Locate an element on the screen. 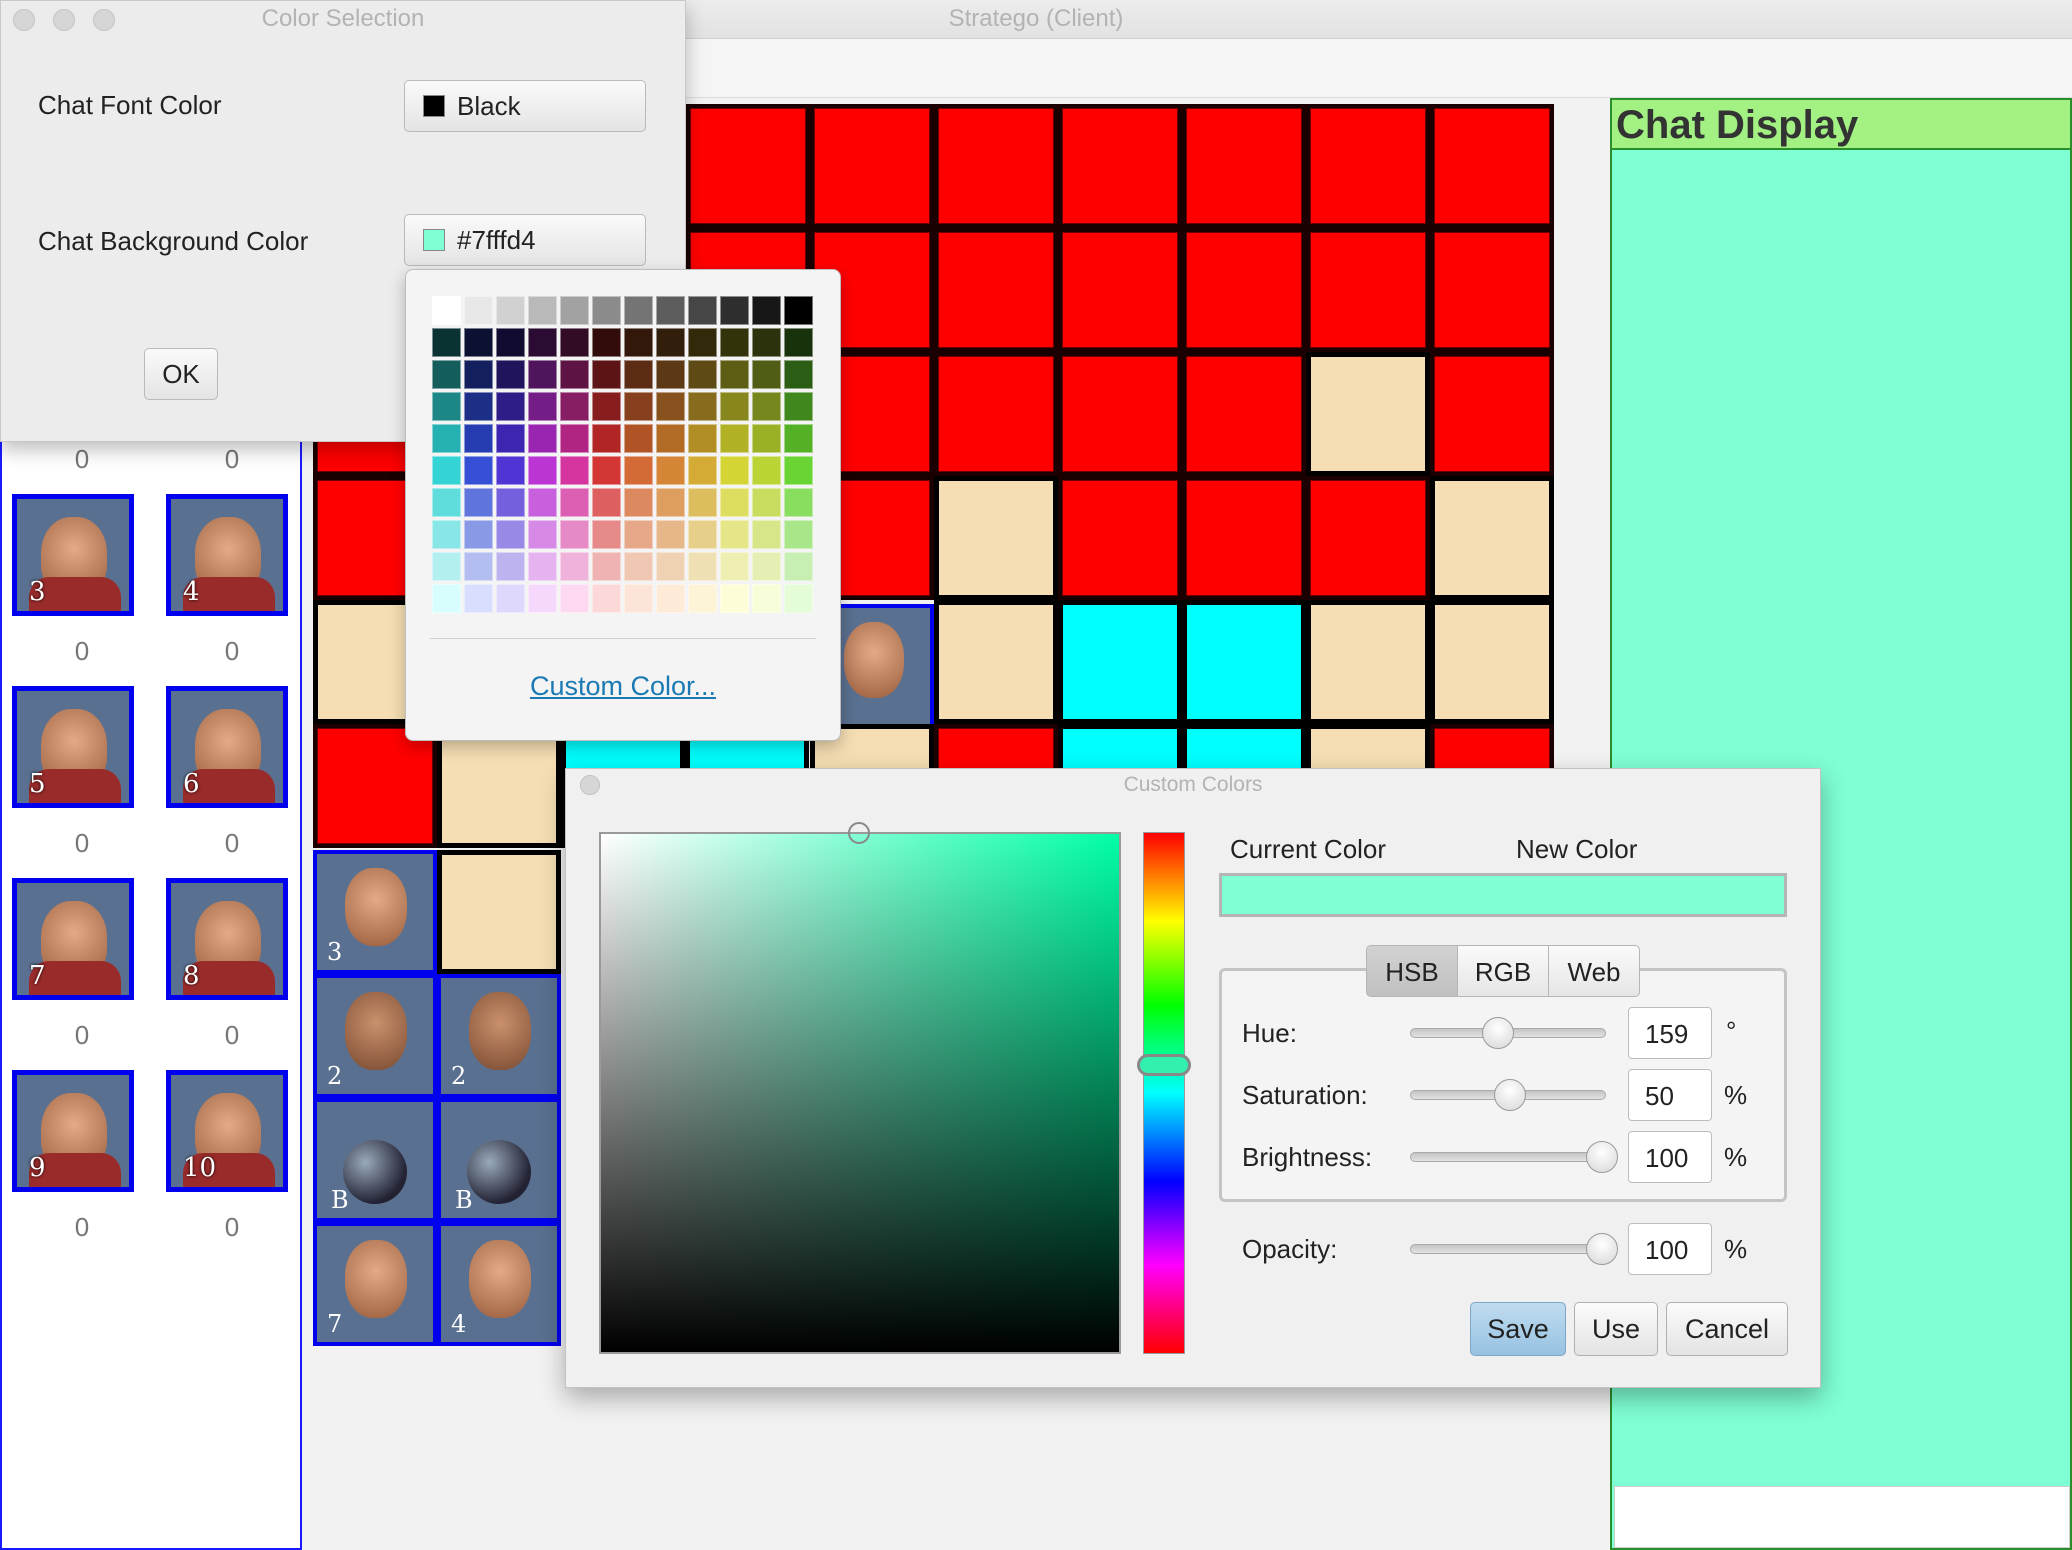  brightness-slider-track is located at coordinates (1508, 1157).